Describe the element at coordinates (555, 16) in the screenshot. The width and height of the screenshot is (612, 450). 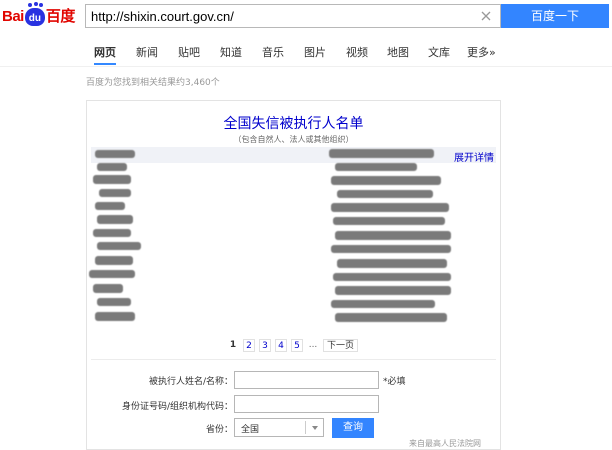
I see `search-button: 百度一下` at that location.